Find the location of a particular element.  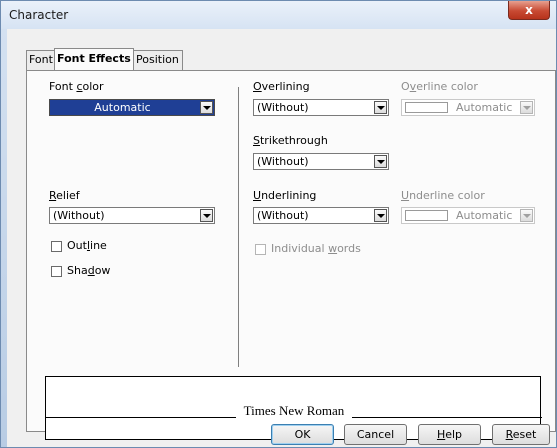

strikethrough-label: Strikethrough is located at coordinates (290, 140).